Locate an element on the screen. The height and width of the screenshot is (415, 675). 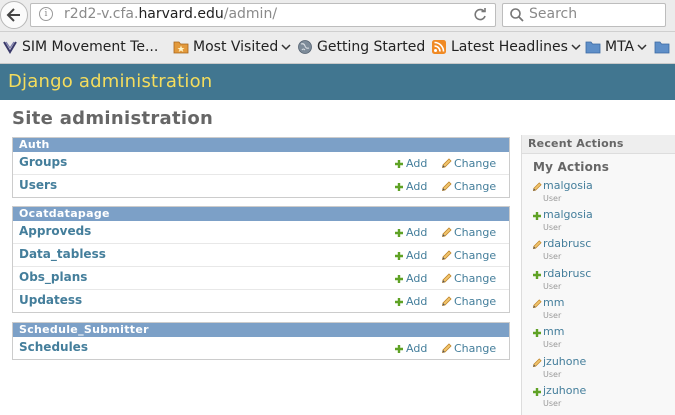
folder-star-icon is located at coordinates (181, 47).